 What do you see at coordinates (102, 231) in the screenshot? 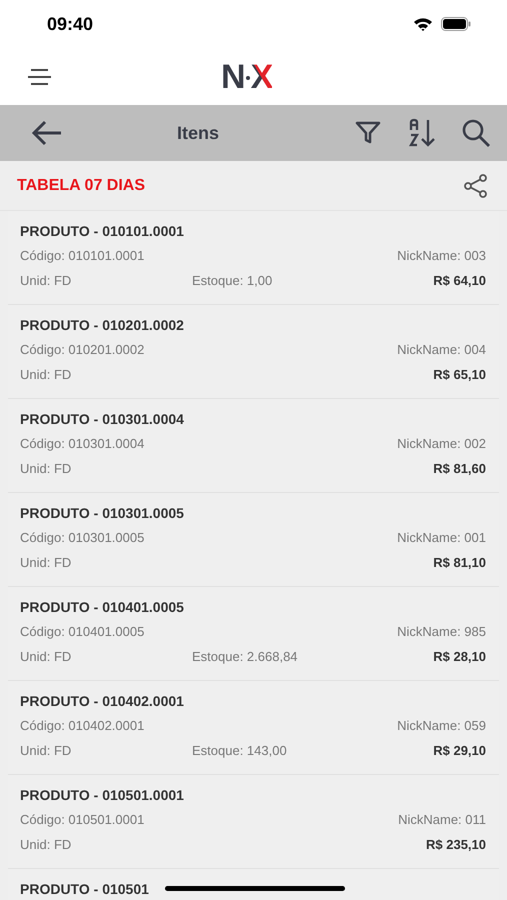
I see `product-title: PRODUTO - 010101.0001` at bounding box center [102, 231].